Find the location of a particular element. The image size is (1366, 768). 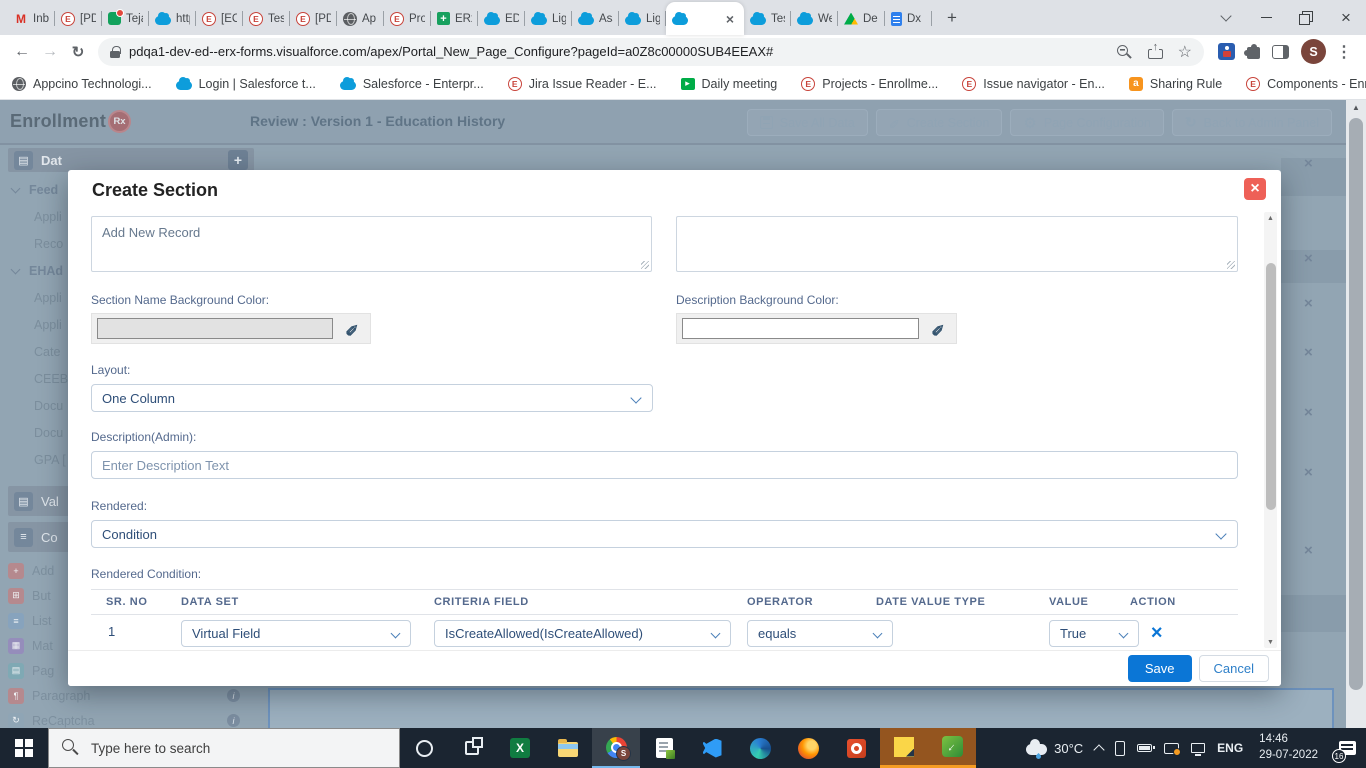

accessibility-extension-icon is located at coordinates (1226, 51).